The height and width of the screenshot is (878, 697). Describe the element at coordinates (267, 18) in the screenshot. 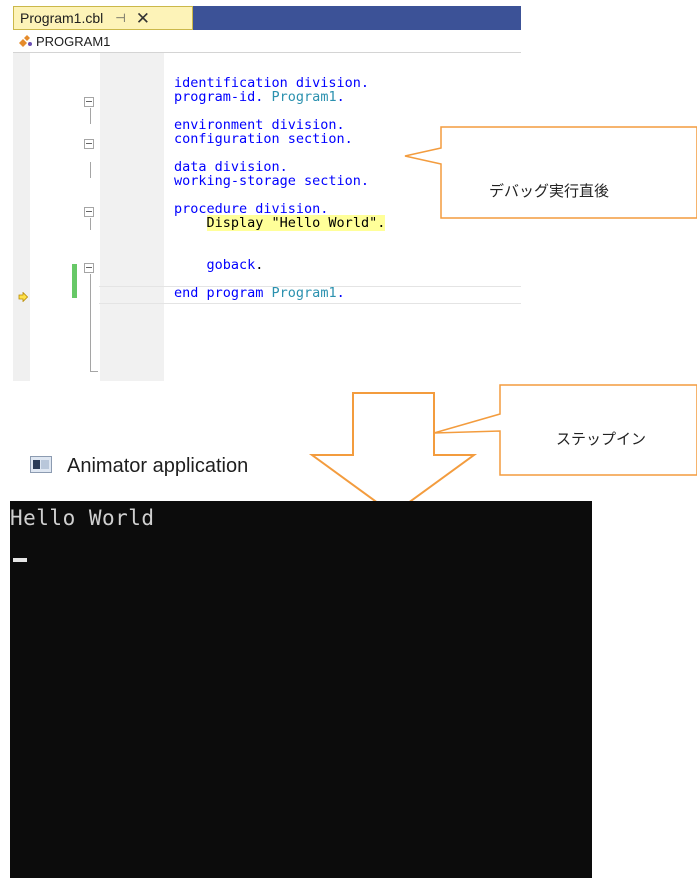

I see `editor-tab-strip: Program1.cbl ⊣ ✕` at that location.